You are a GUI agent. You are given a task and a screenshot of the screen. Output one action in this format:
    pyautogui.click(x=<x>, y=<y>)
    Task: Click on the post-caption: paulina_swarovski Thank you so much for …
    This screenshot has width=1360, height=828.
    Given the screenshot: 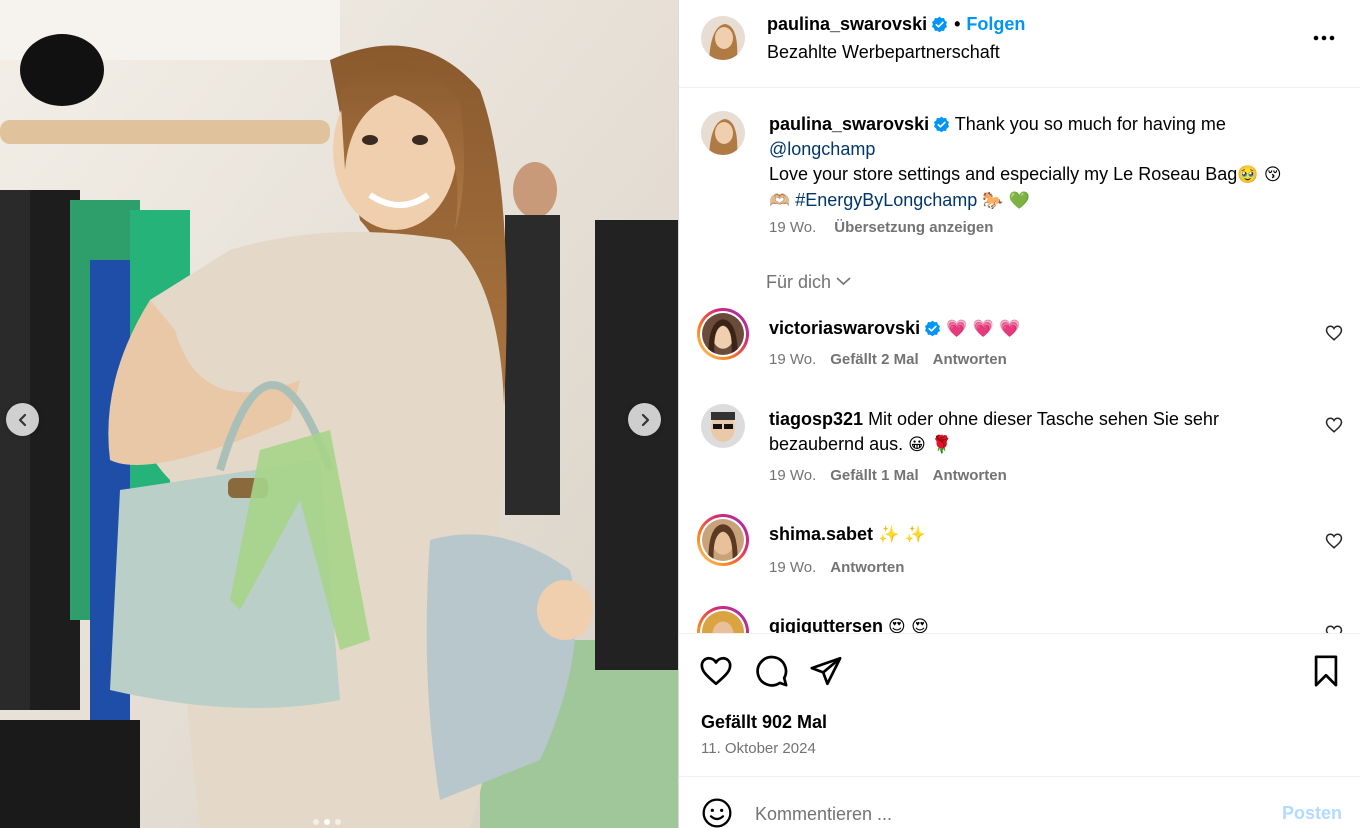 What is the action you would take?
    pyautogui.click(x=1049, y=163)
    